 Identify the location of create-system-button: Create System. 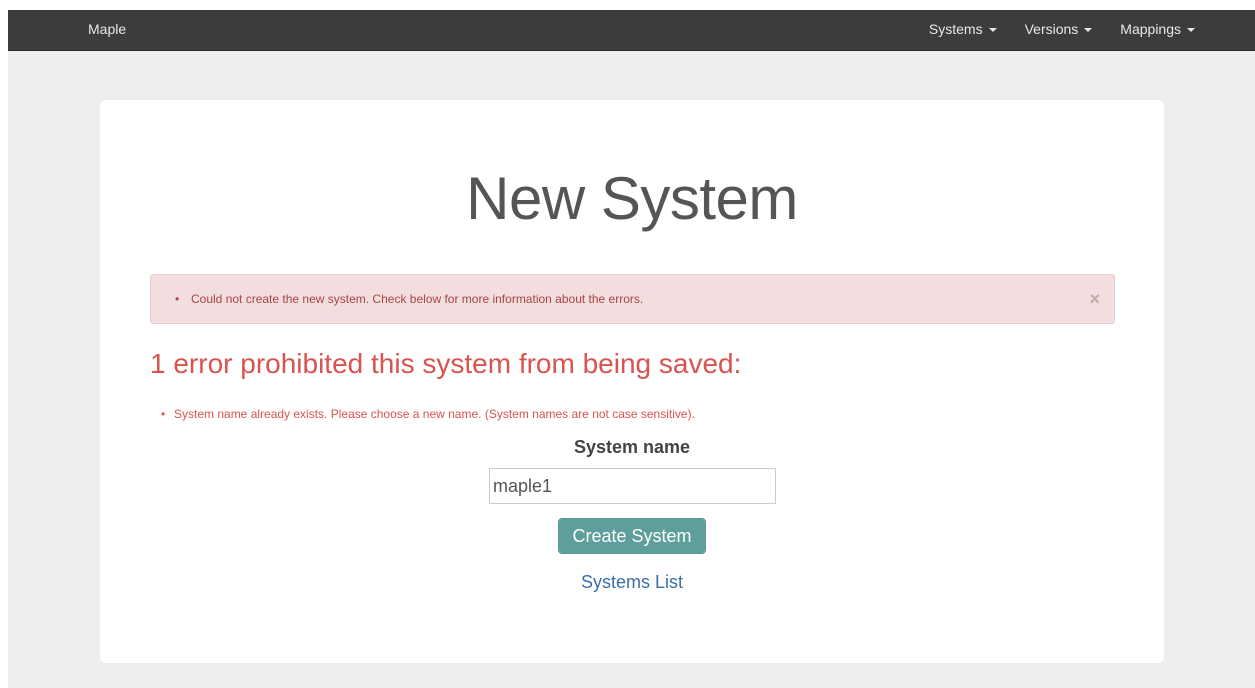
(632, 536).